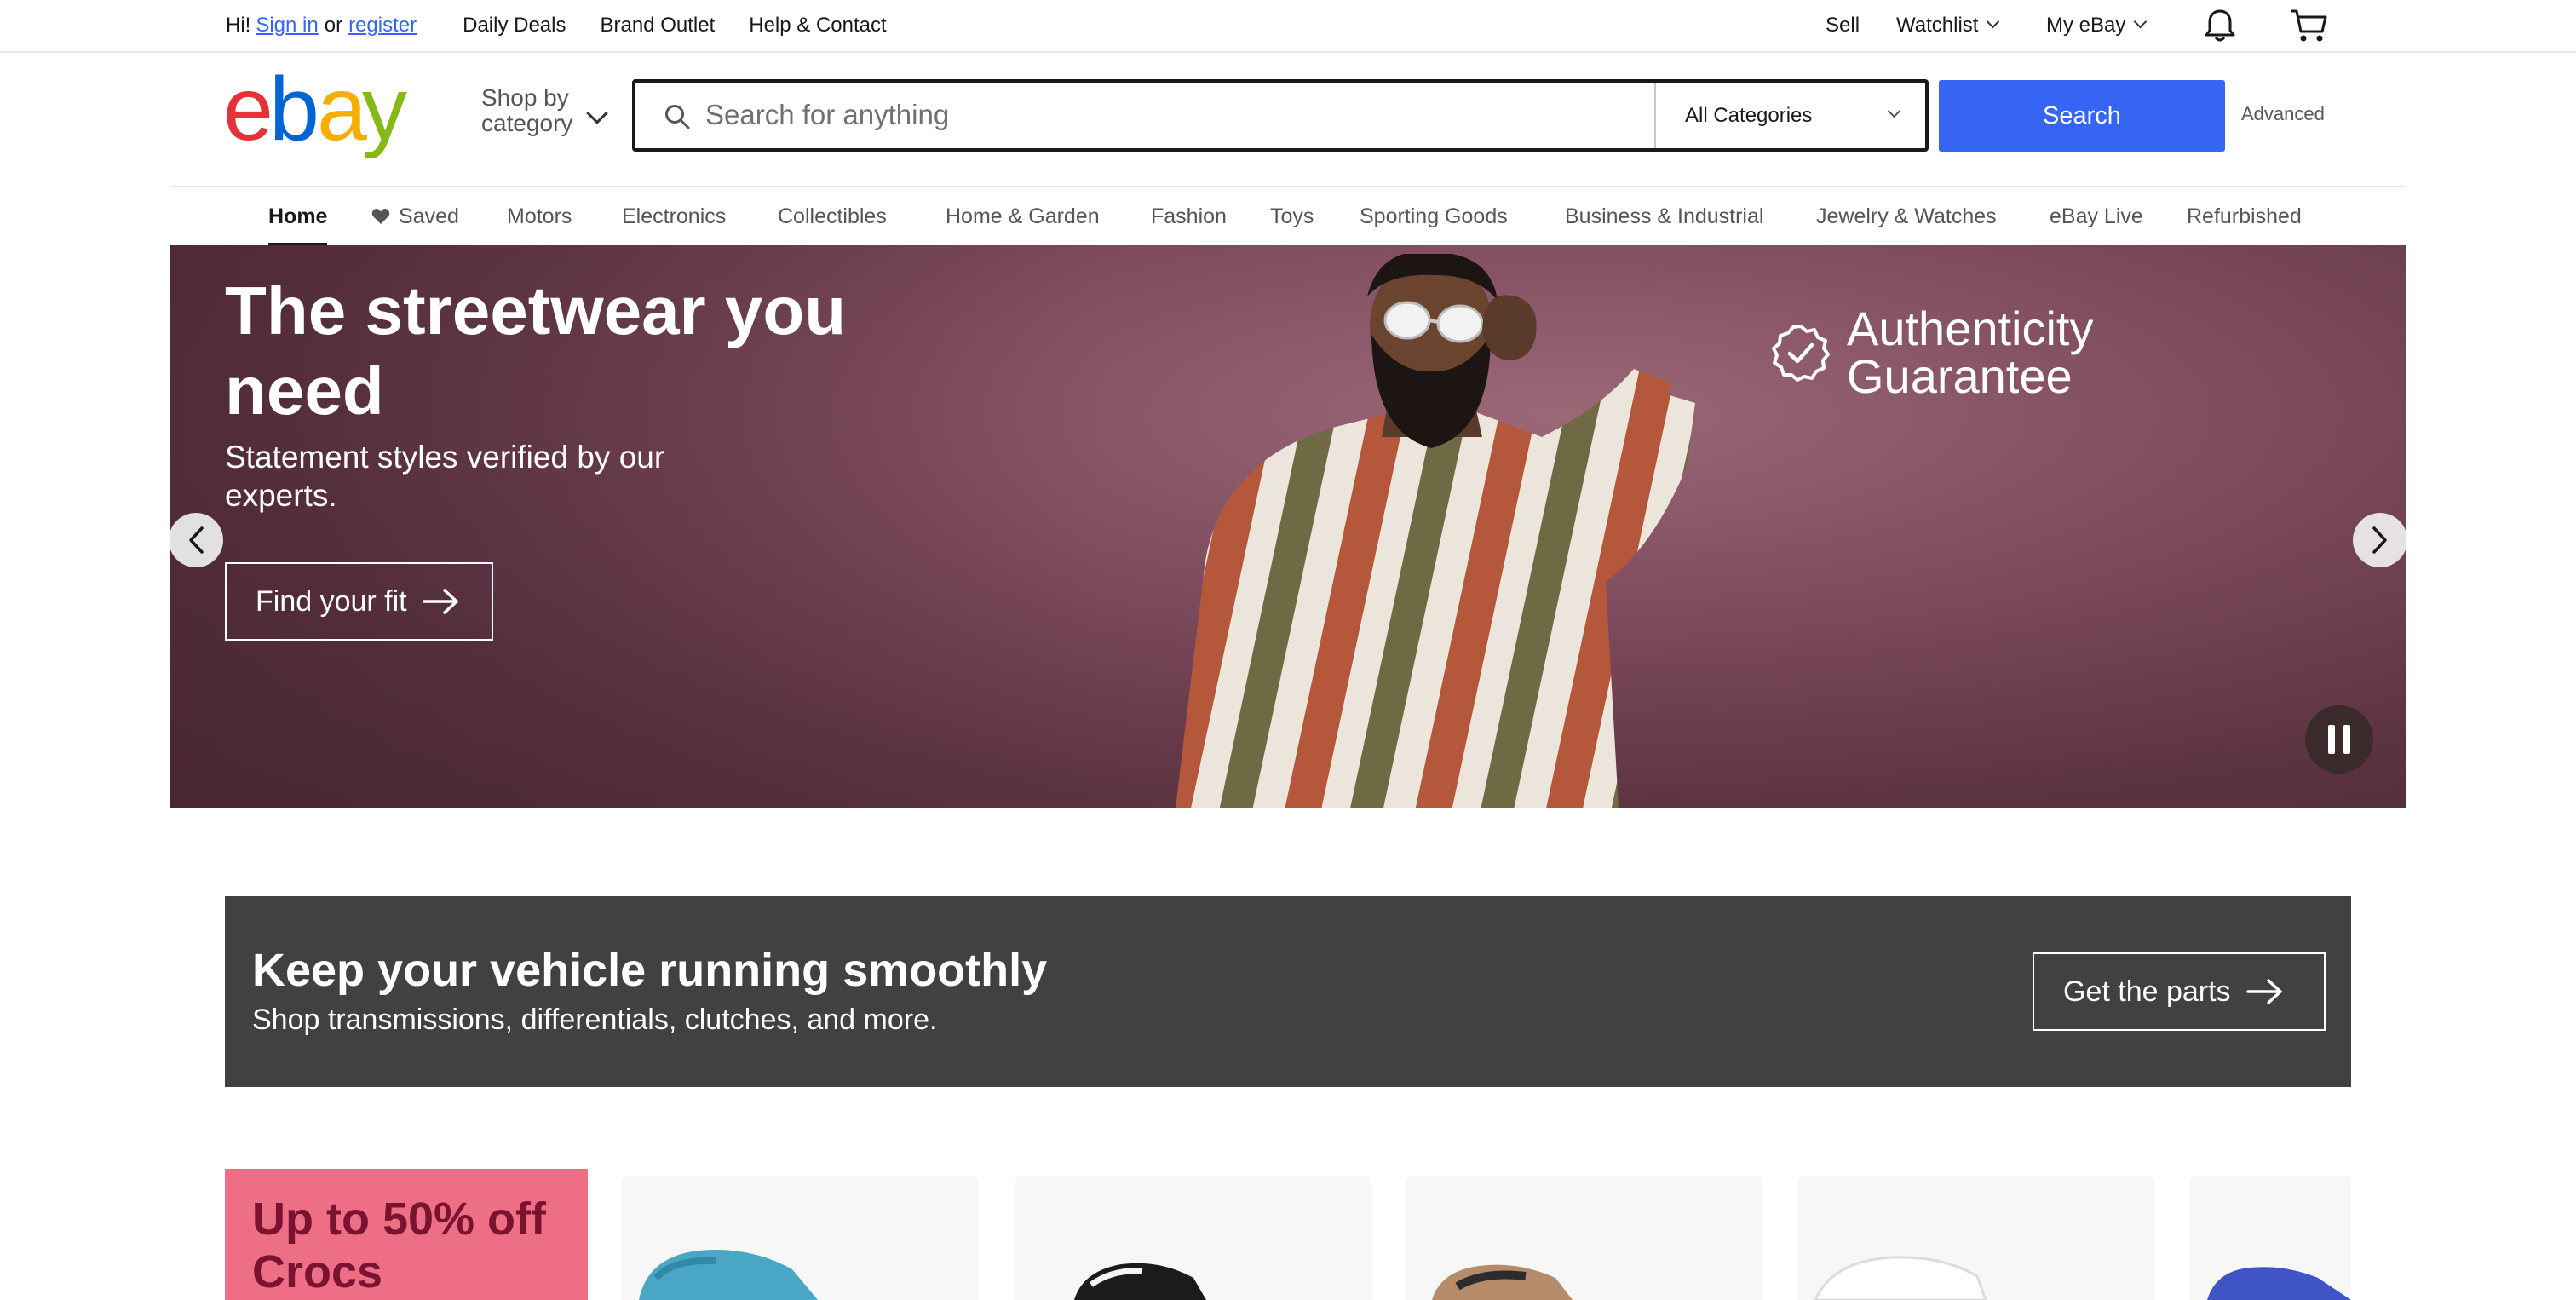  I want to click on nav-item-business-industrial: Business & Industrial, so click(1664, 216).